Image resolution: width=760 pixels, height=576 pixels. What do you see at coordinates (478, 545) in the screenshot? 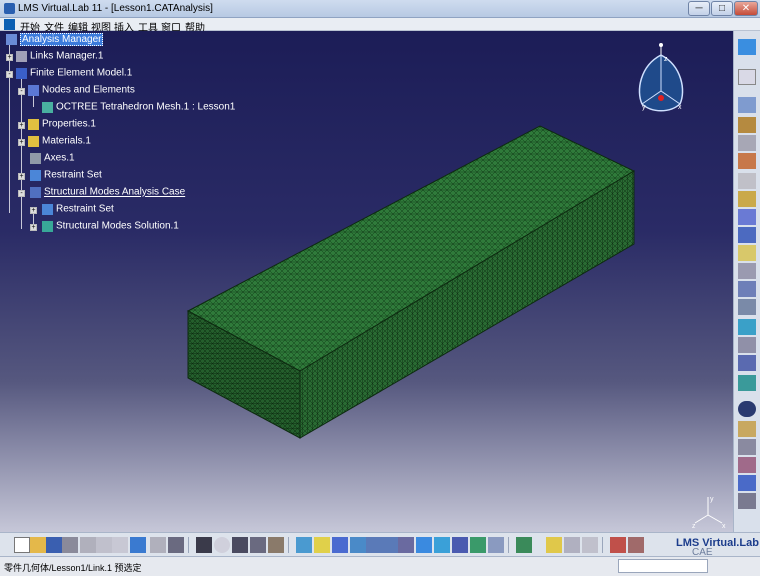
I see `hide-show-icon` at bounding box center [478, 545].